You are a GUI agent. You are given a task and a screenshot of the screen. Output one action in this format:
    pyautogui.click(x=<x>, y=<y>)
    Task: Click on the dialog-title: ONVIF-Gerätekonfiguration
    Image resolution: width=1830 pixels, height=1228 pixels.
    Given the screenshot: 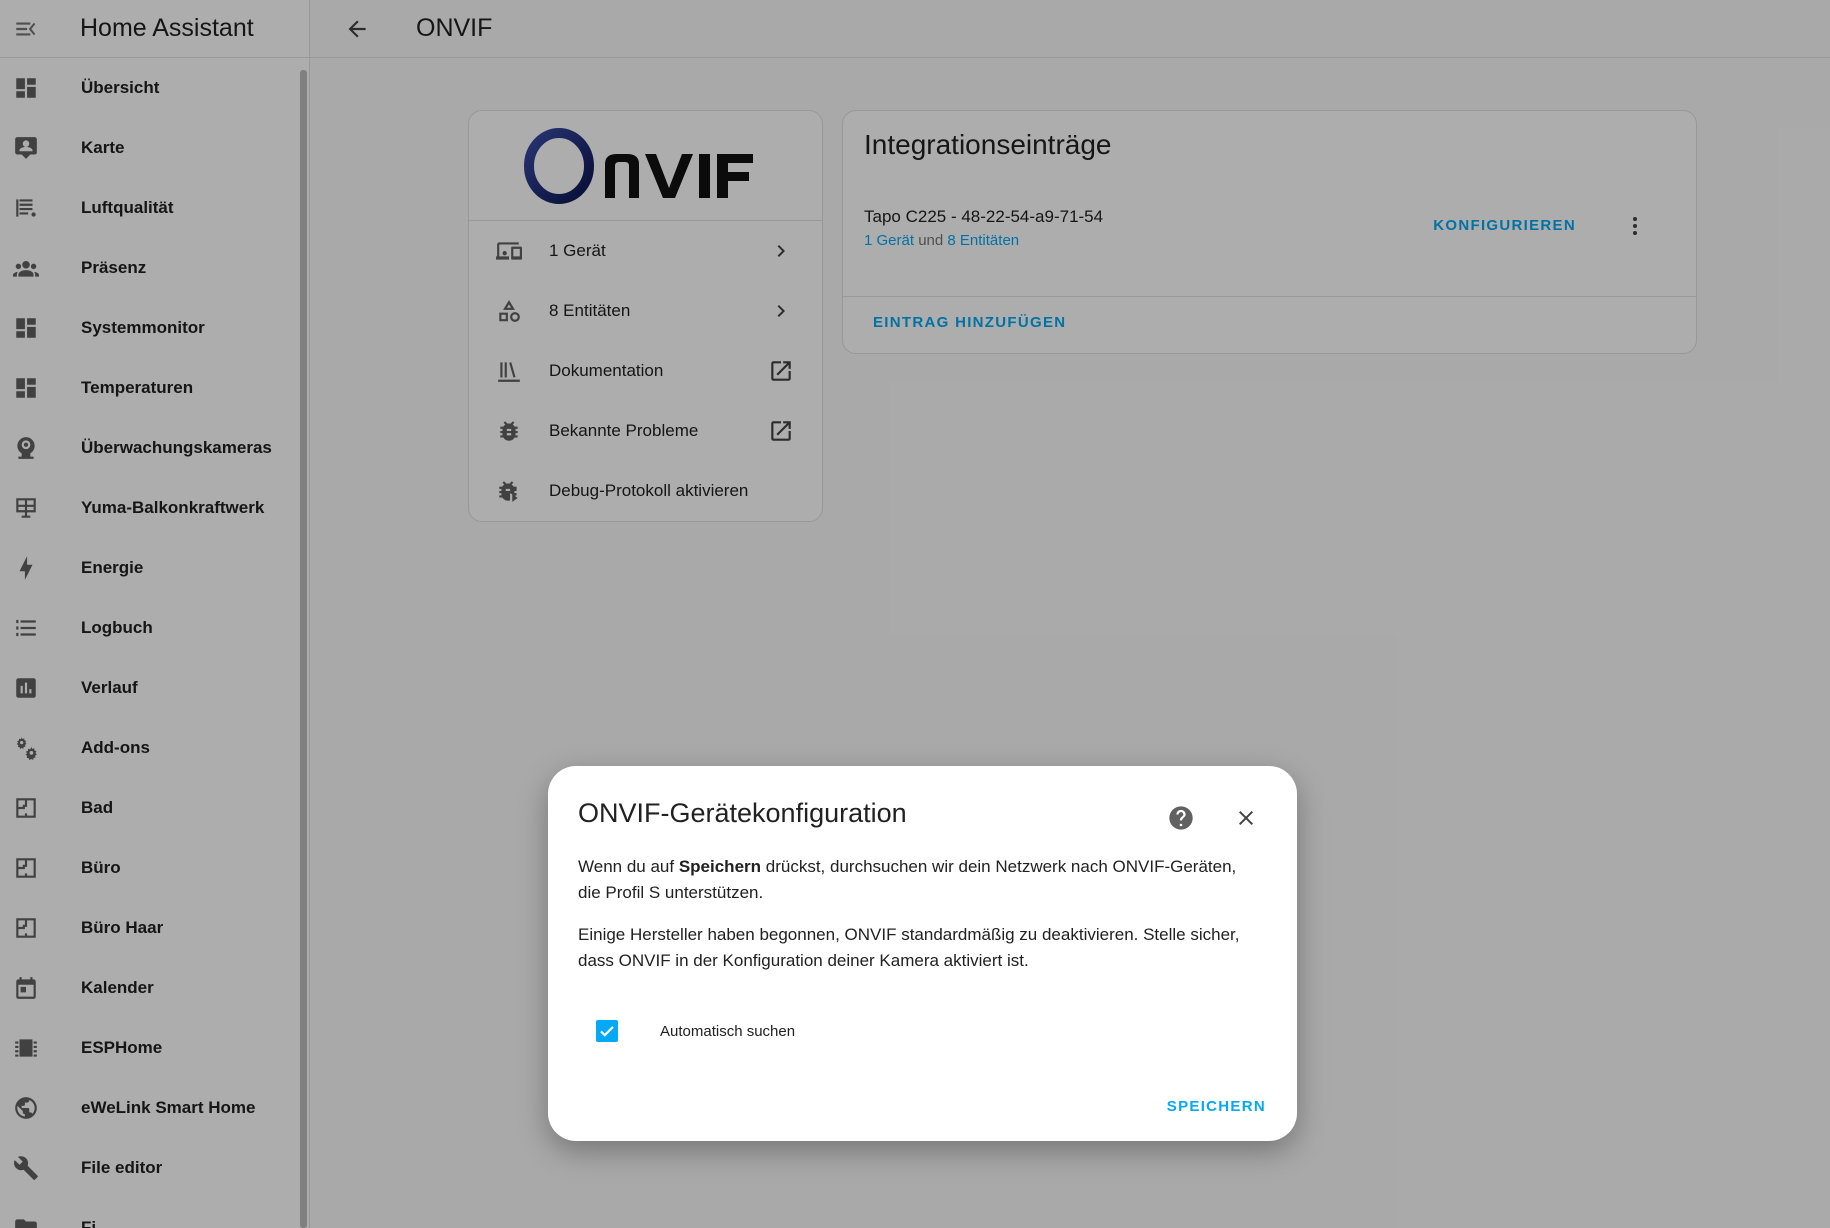 What is the action you would take?
    pyautogui.click(x=742, y=813)
    